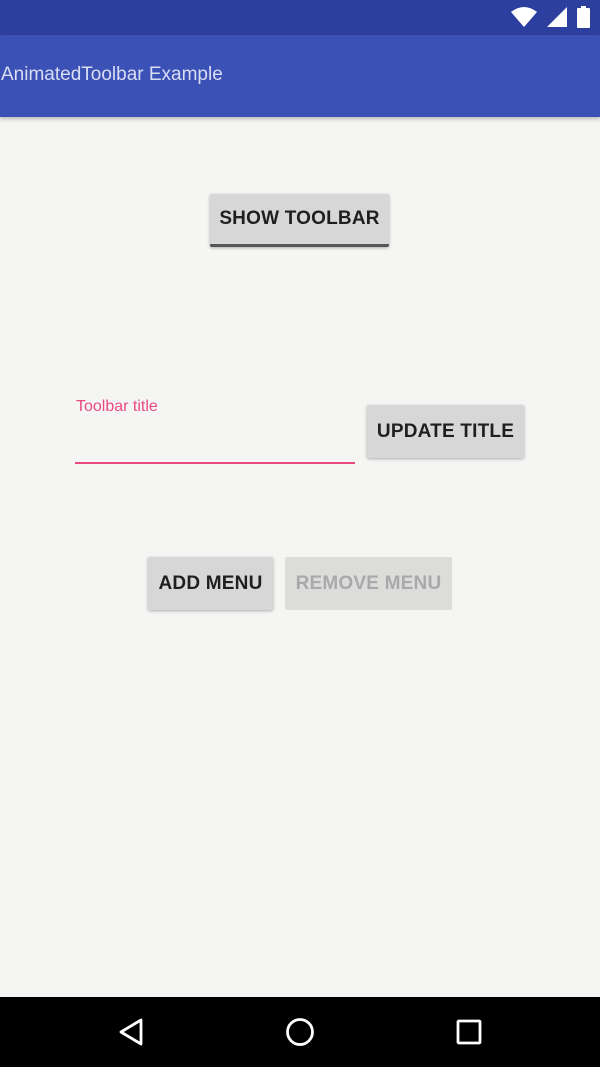  What do you see at coordinates (583, 17) in the screenshot?
I see `battery-icon` at bounding box center [583, 17].